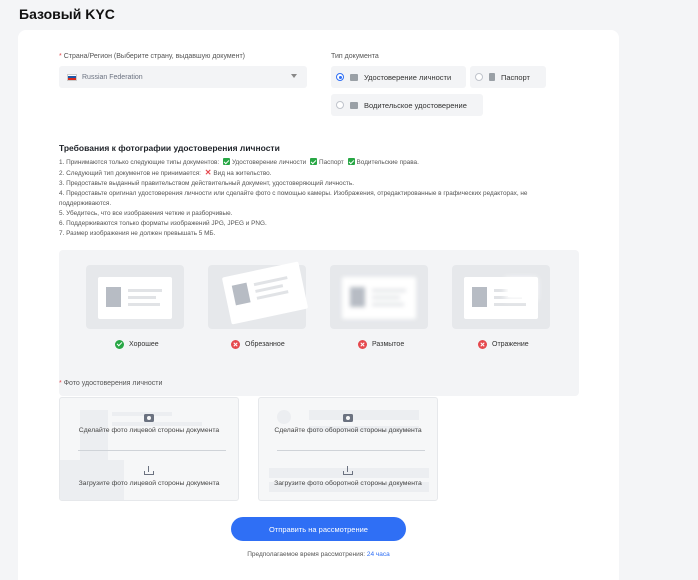  Describe the element at coordinates (354, 77) in the screenshot. I see `id-card-icon` at that location.